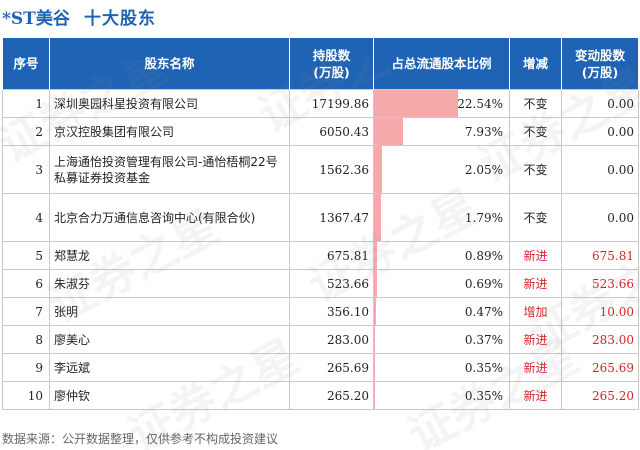 This screenshot has height=450, width=640. Describe the element at coordinates (169, 367) in the screenshot. I see `row-holder-name: 李远斌` at that location.